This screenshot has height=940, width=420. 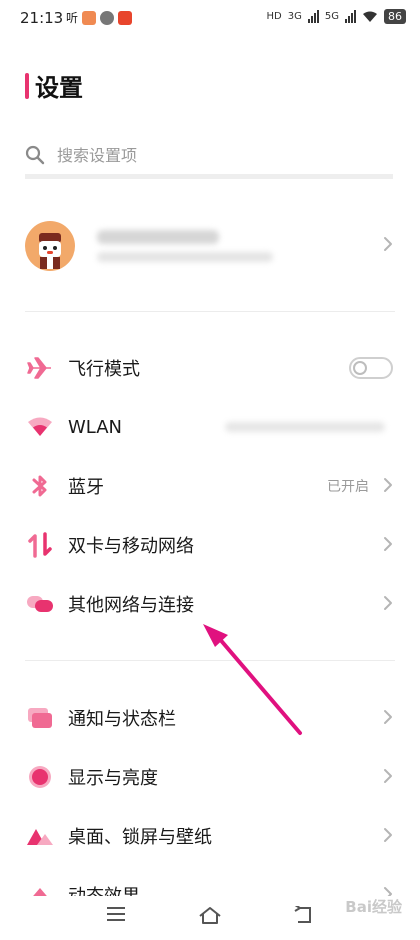 I want to click on home-icon, so click(x=210, y=915).